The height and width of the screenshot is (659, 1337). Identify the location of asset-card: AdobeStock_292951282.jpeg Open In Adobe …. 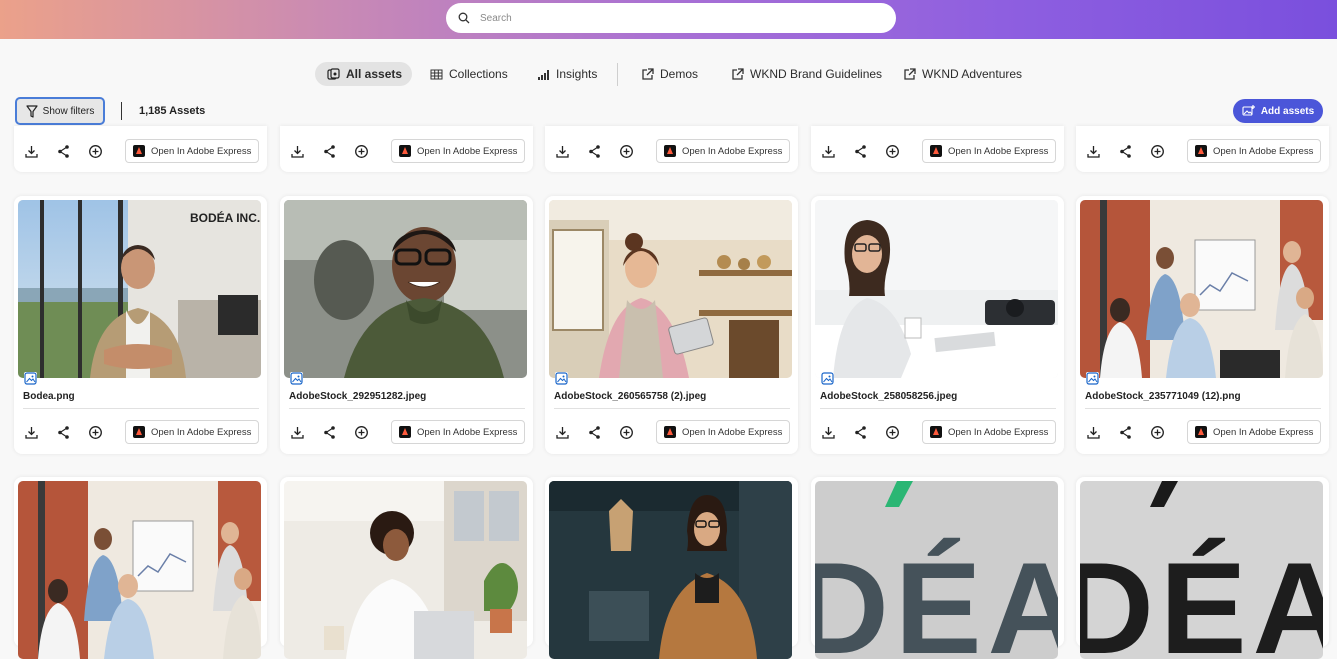
(406, 325).